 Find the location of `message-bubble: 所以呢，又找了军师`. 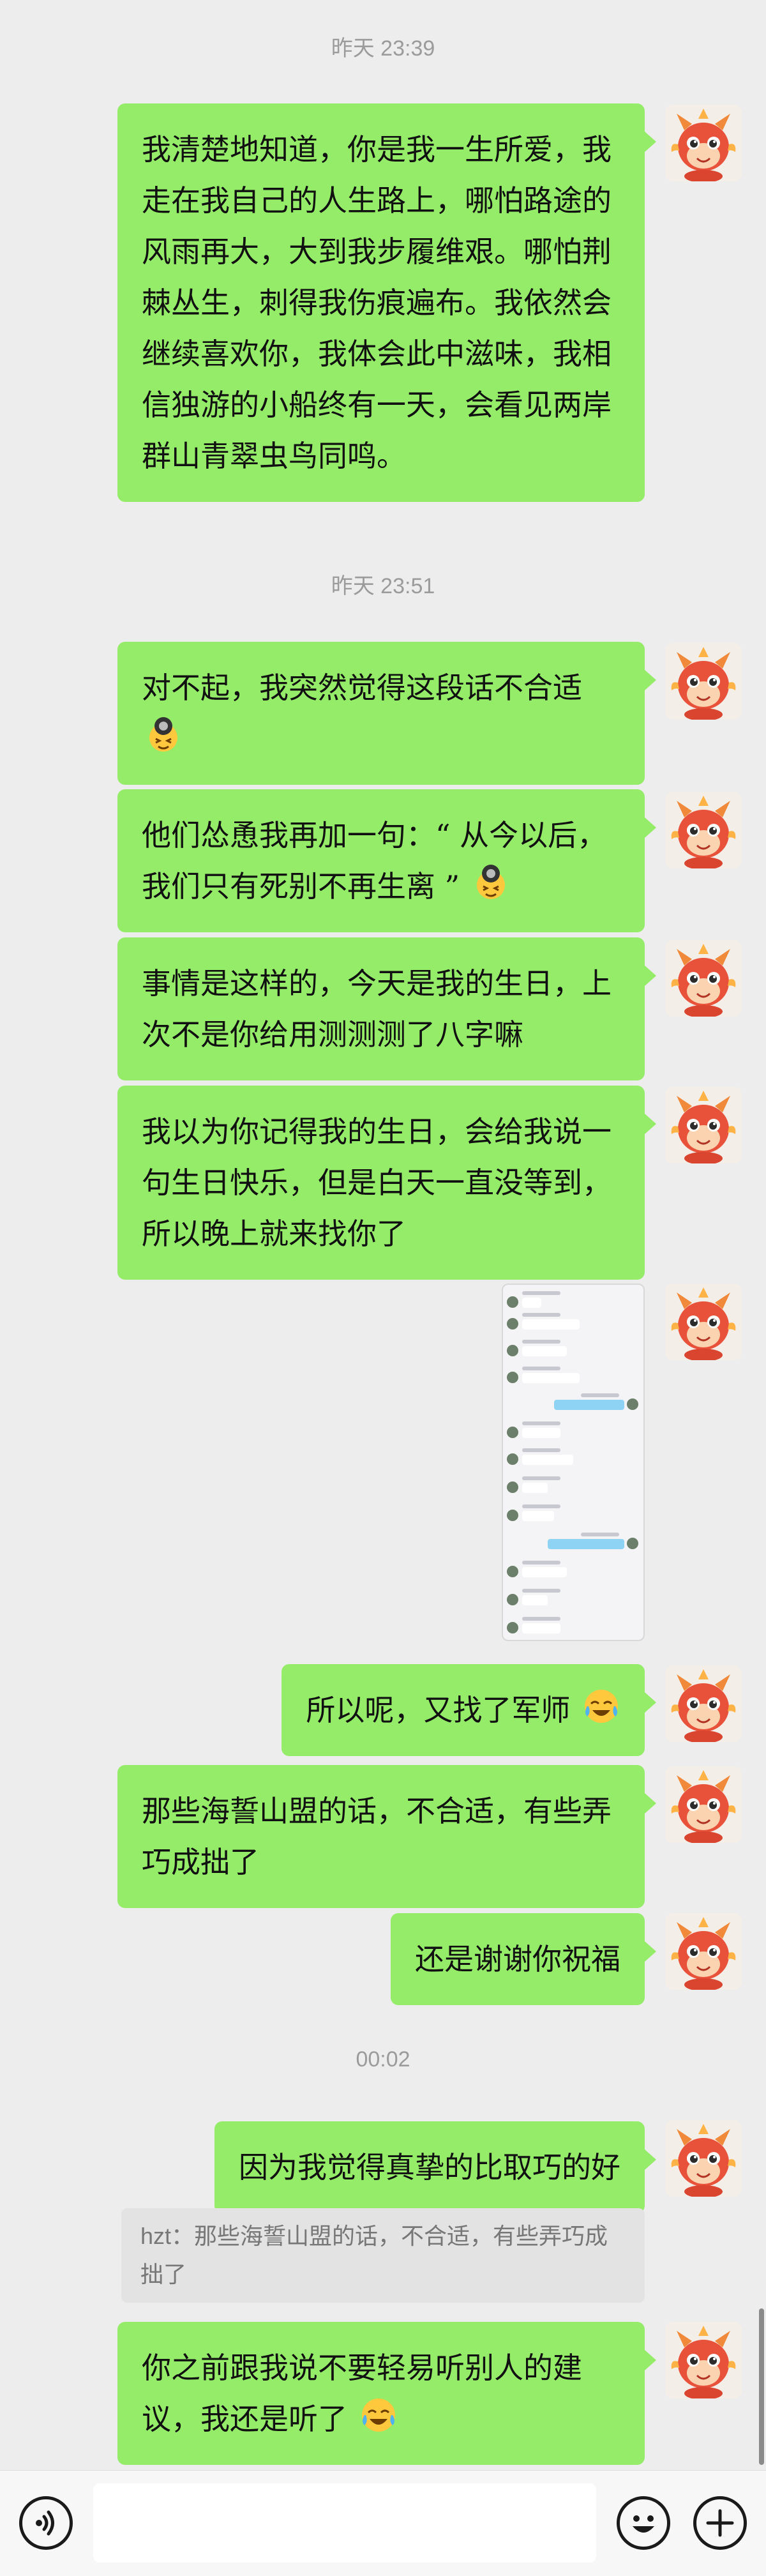

message-bubble: 所以呢，又找了军师 is located at coordinates (469, 1710).